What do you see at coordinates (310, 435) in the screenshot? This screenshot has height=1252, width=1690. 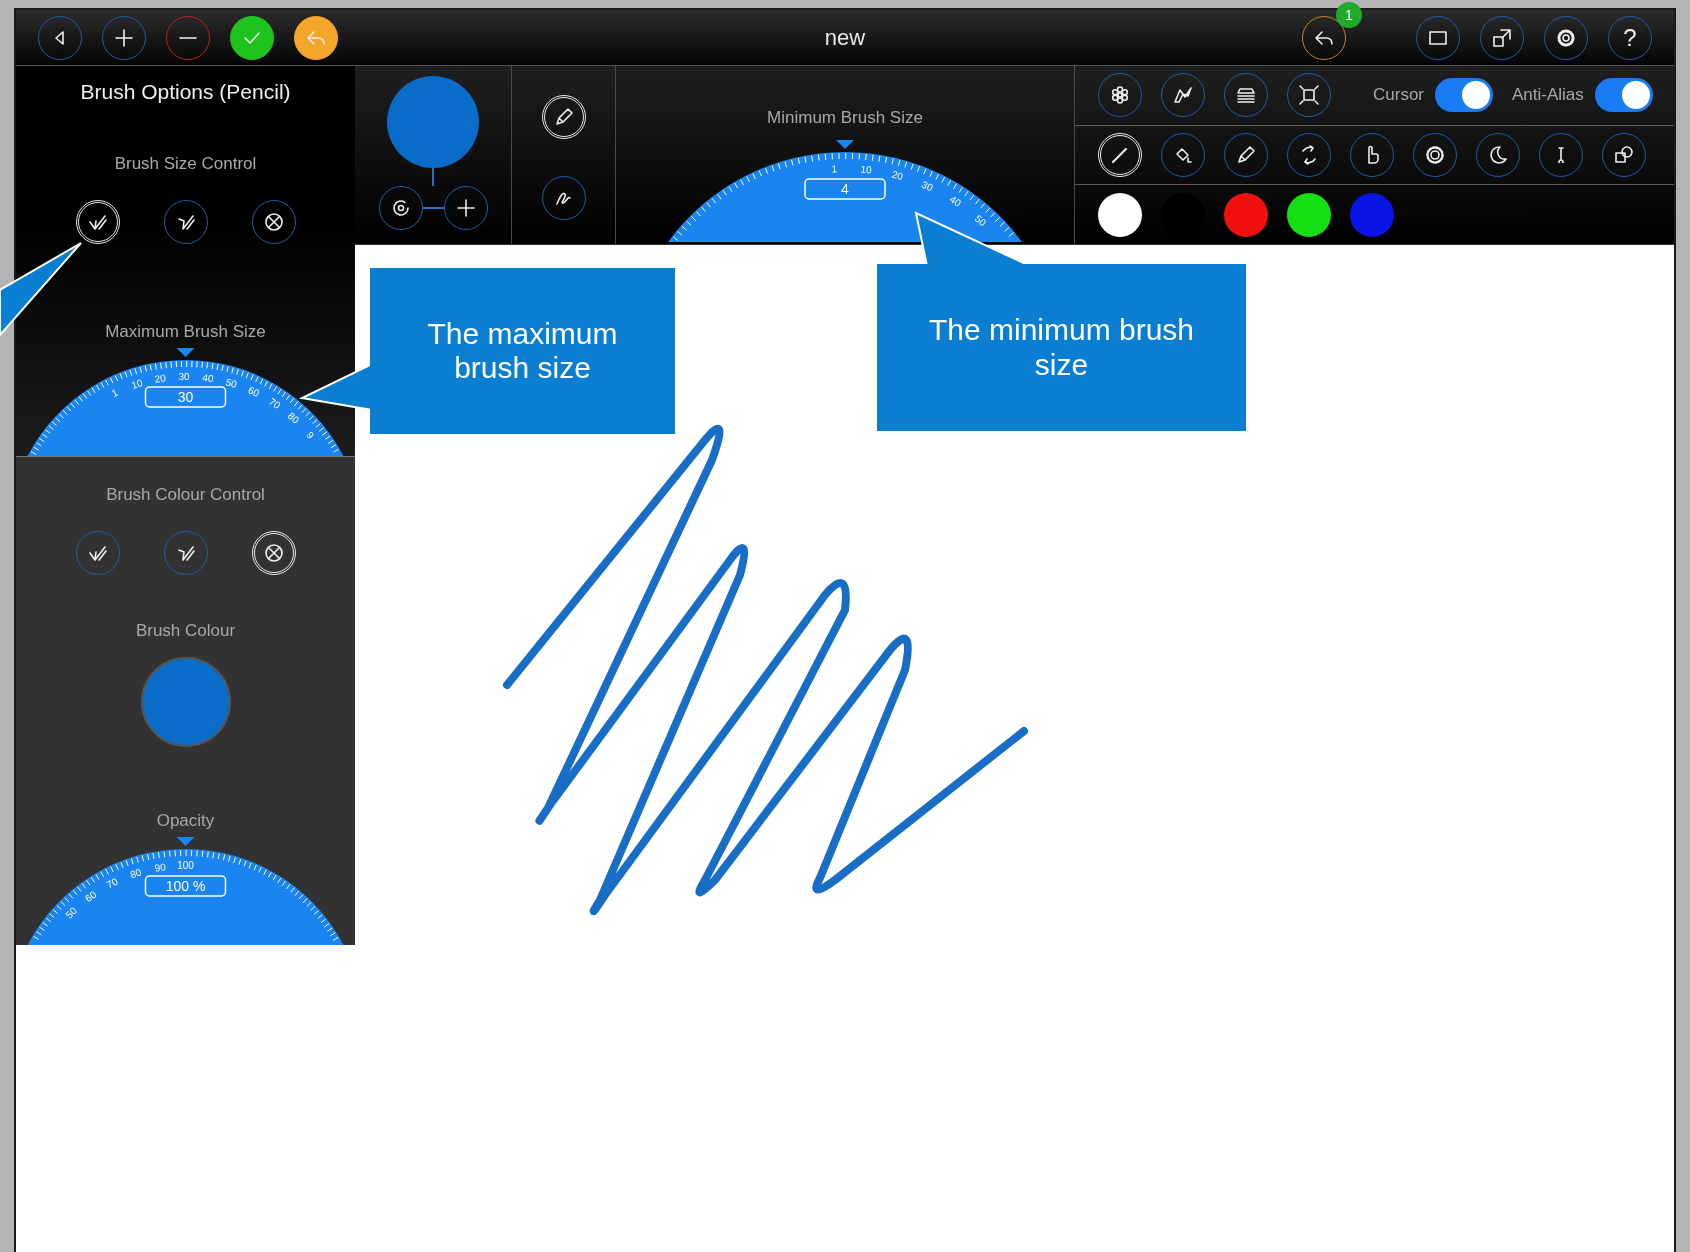 I see `scale-label: 9` at bounding box center [310, 435].